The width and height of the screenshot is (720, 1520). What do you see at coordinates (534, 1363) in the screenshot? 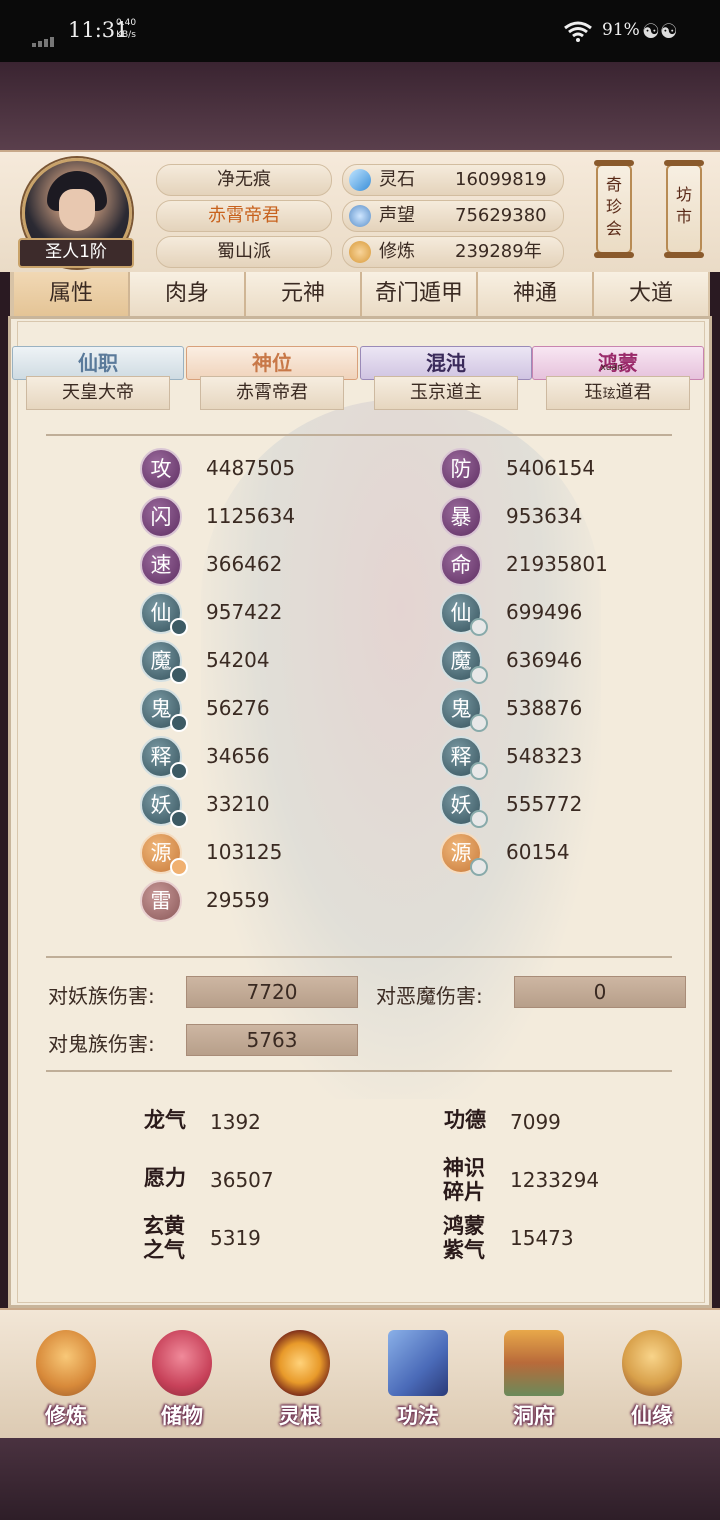
I see `cave-dwelling-icon` at bounding box center [534, 1363].